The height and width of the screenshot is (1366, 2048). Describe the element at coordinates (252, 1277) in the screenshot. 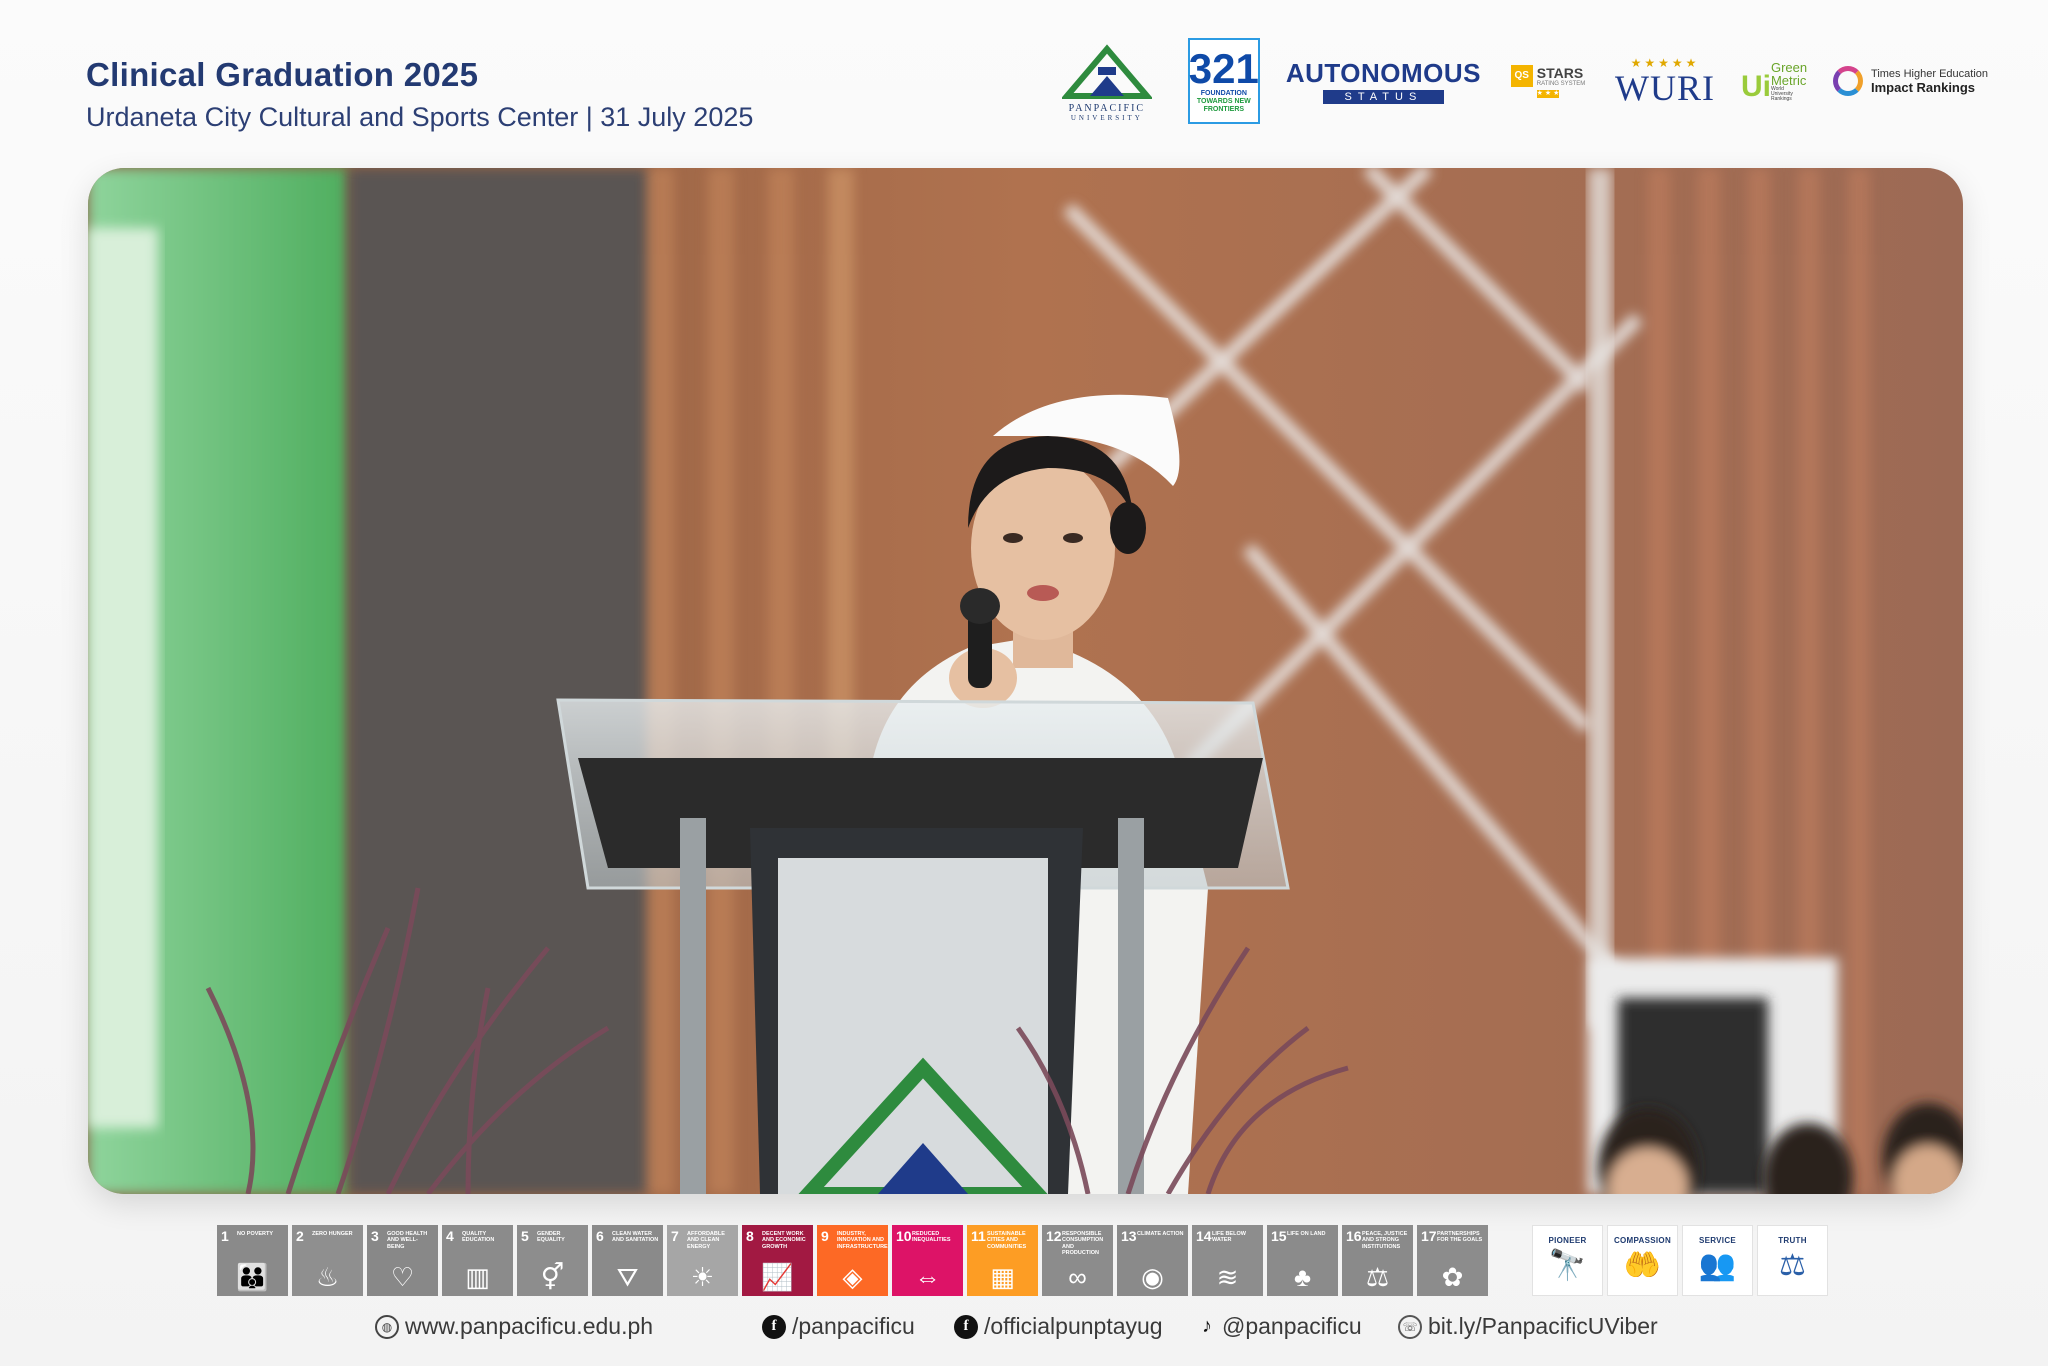

I see `sdg-1-icon: 👪` at that location.